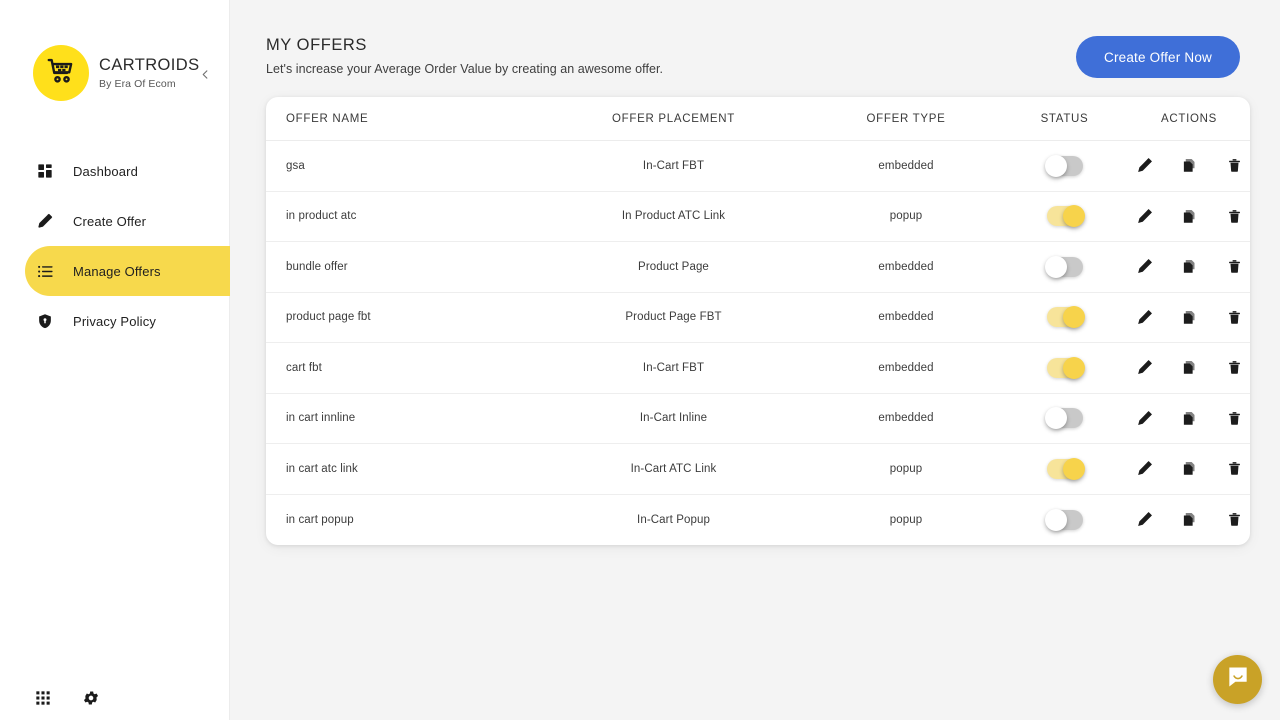 This screenshot has width=1280, height=720. I want to click on apps-grid-icon, so click(43, 698).